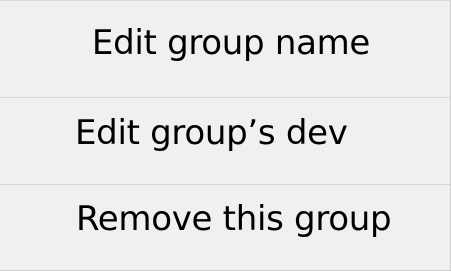 This screenshot has height=272, width=451. I want to click on menu-item-label: Edit group’s dev, so click(211, 133).